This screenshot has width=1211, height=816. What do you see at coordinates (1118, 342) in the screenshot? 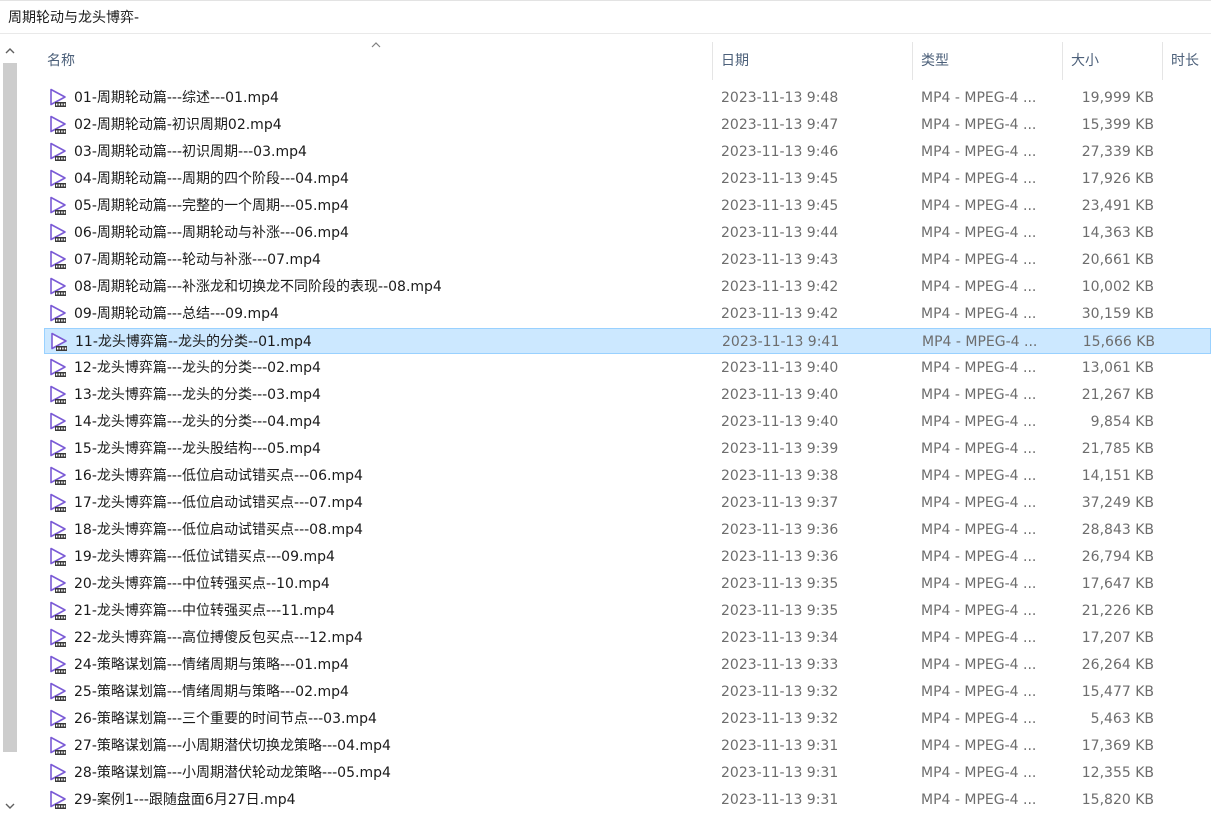
I see `file-size: 15,666 KB` at bounding box center [1118, 342].